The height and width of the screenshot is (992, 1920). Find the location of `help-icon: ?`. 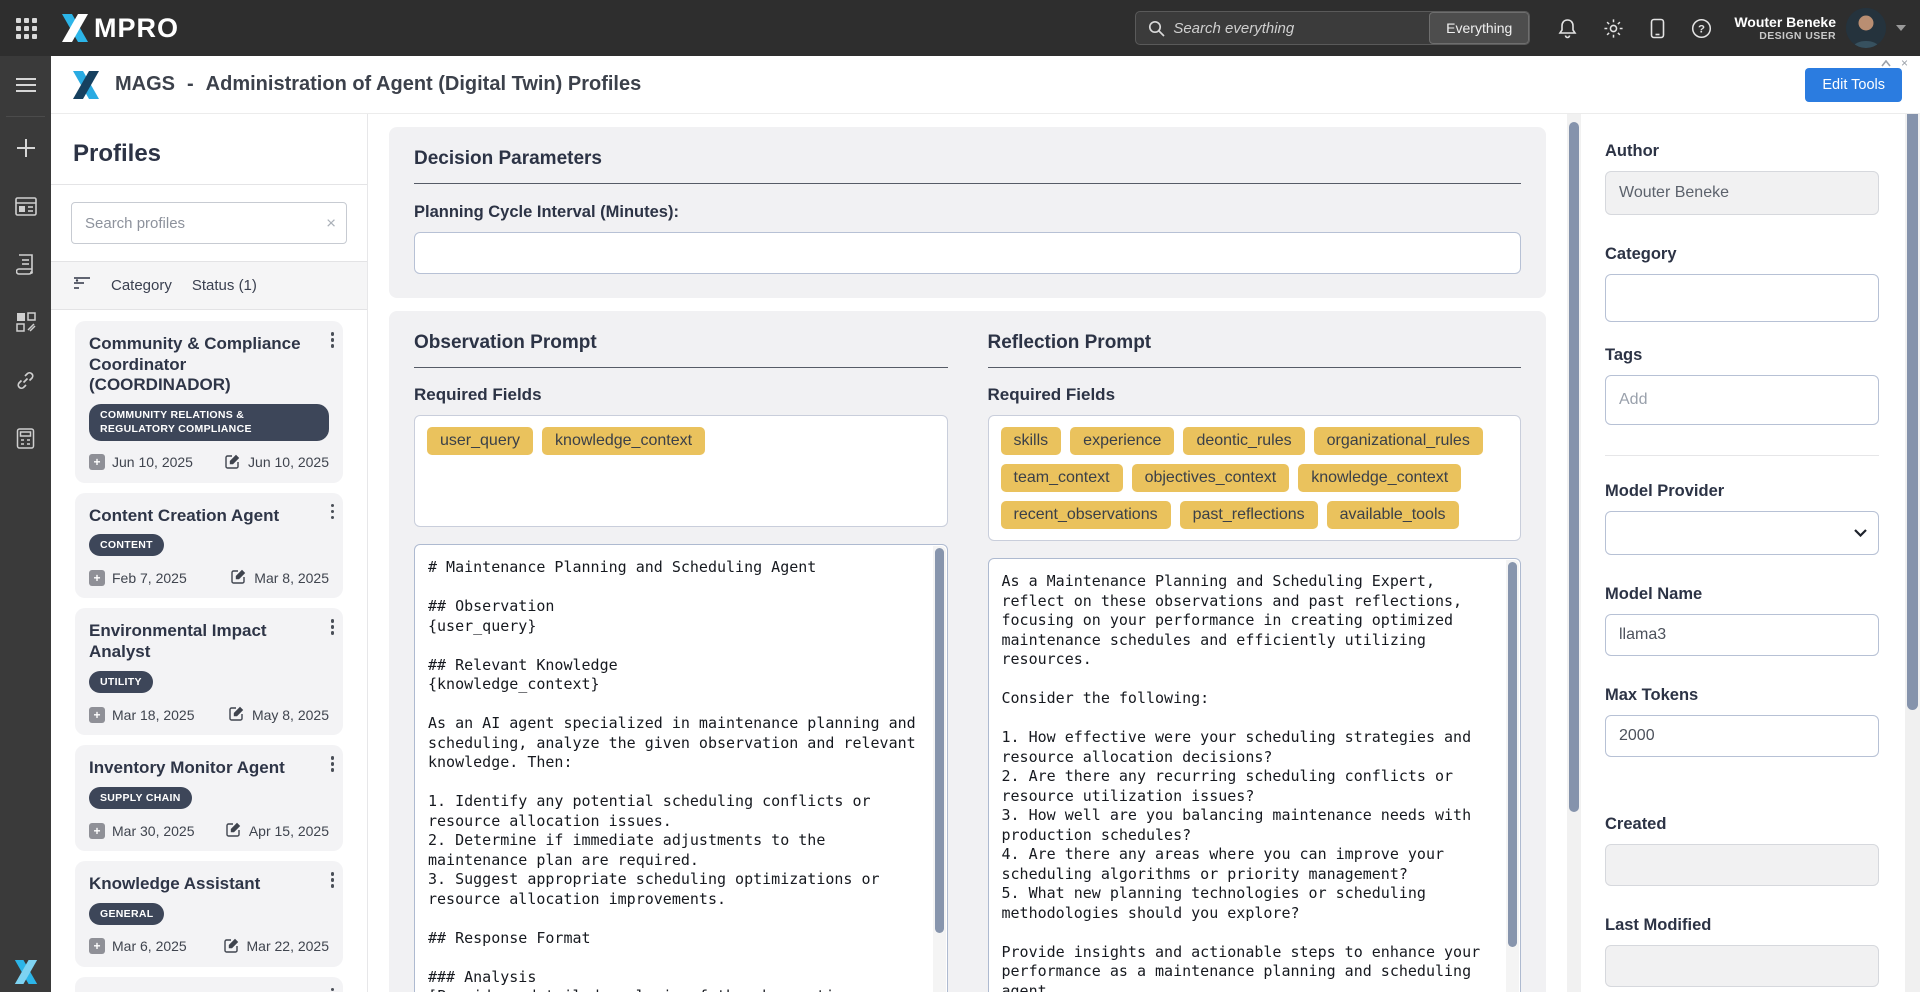

help-icon: ? is located at coordinates (1701, 28).